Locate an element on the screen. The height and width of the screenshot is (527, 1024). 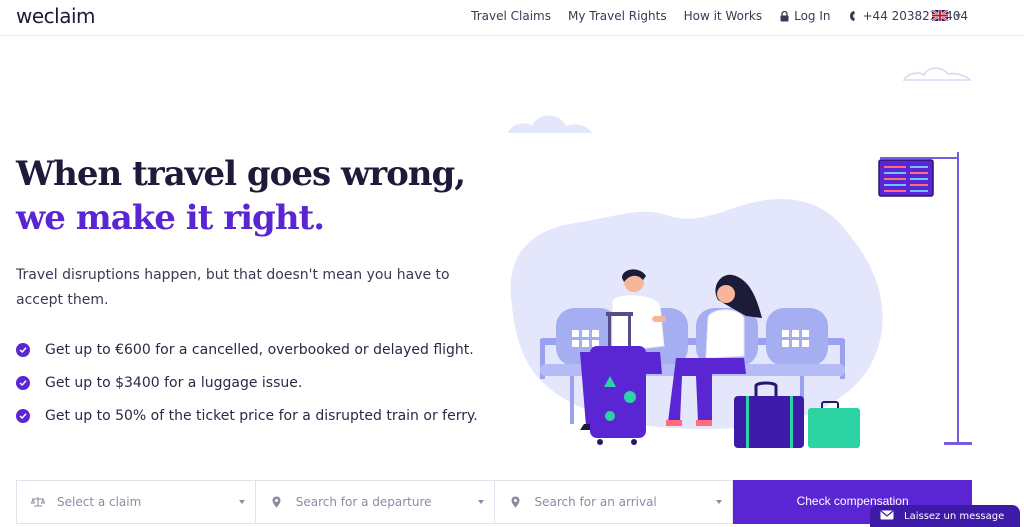
lock-icon is located at coordinates (784, 16).